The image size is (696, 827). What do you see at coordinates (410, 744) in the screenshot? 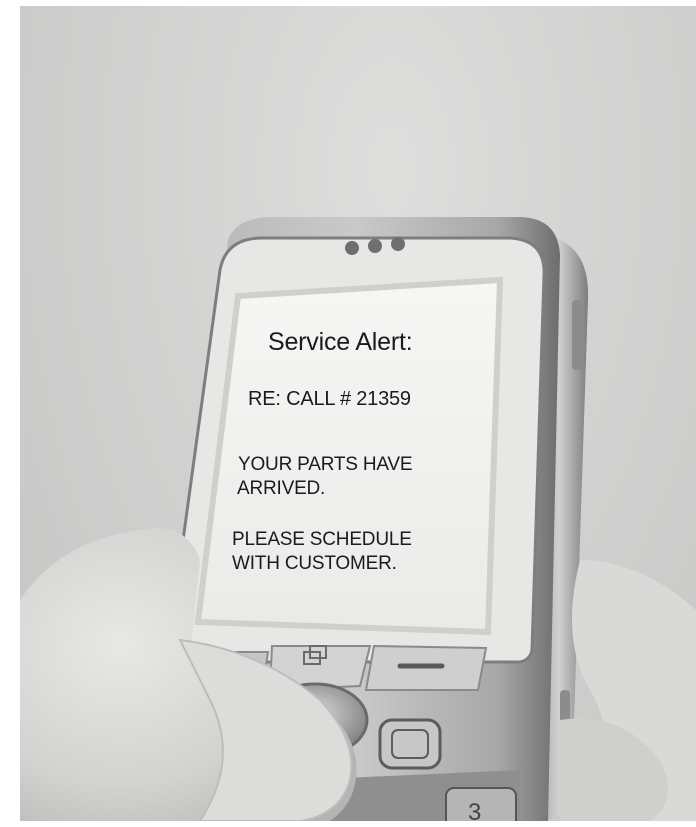
I see `end-key` at bounding box center [410, 744].